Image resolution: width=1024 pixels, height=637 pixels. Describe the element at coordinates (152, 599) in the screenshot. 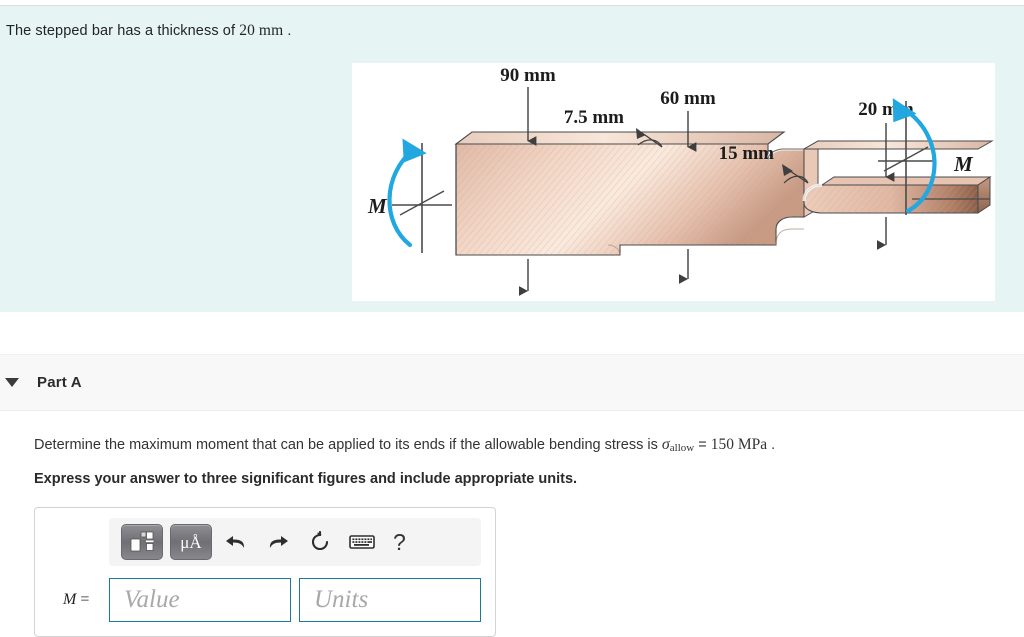

I see `value-placeholder: Value` at that location.